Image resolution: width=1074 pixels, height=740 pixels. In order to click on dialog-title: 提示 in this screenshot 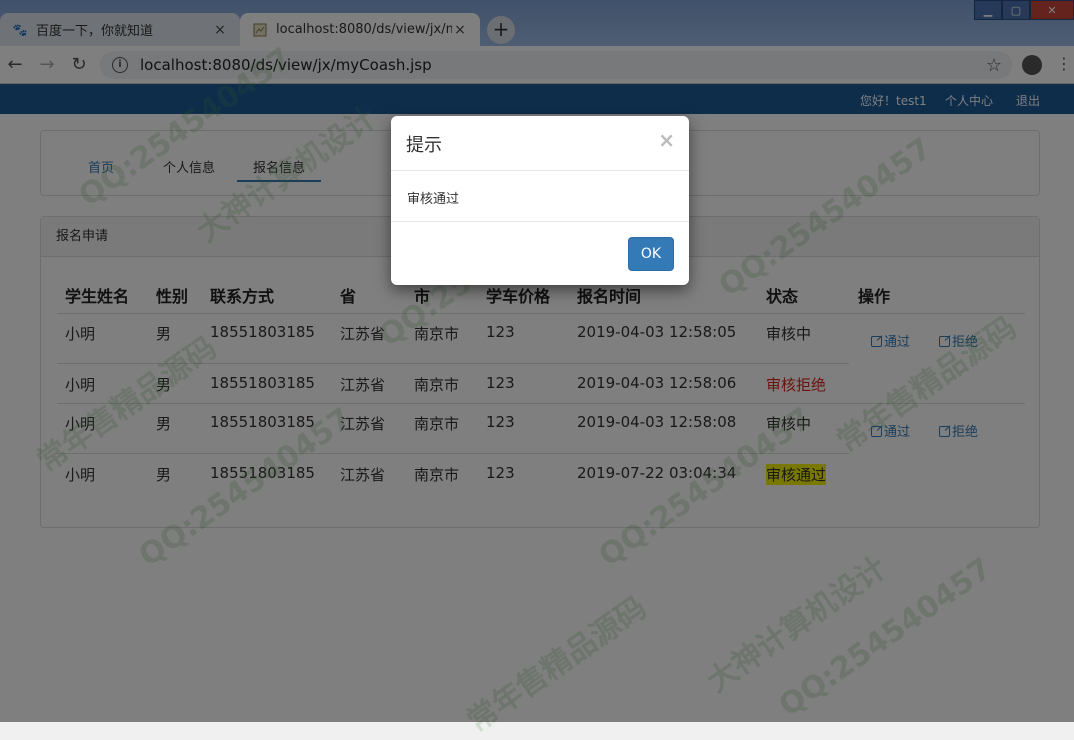, I will do `click(424, 145)`.